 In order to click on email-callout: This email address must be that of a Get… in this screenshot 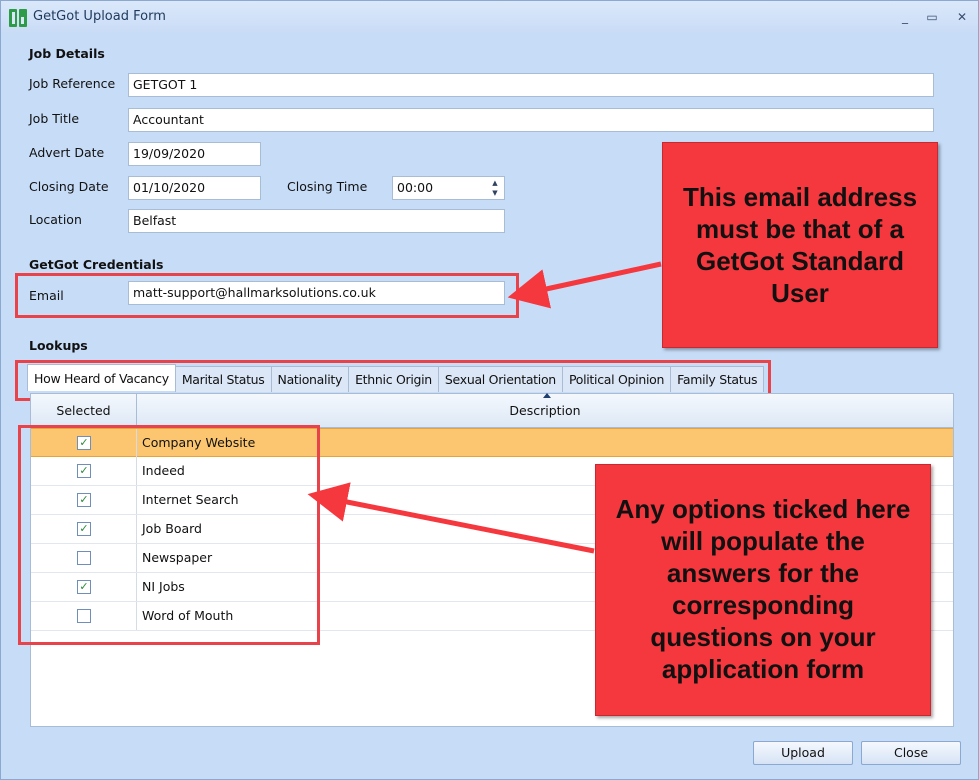, I will do `click(800, 245)`.